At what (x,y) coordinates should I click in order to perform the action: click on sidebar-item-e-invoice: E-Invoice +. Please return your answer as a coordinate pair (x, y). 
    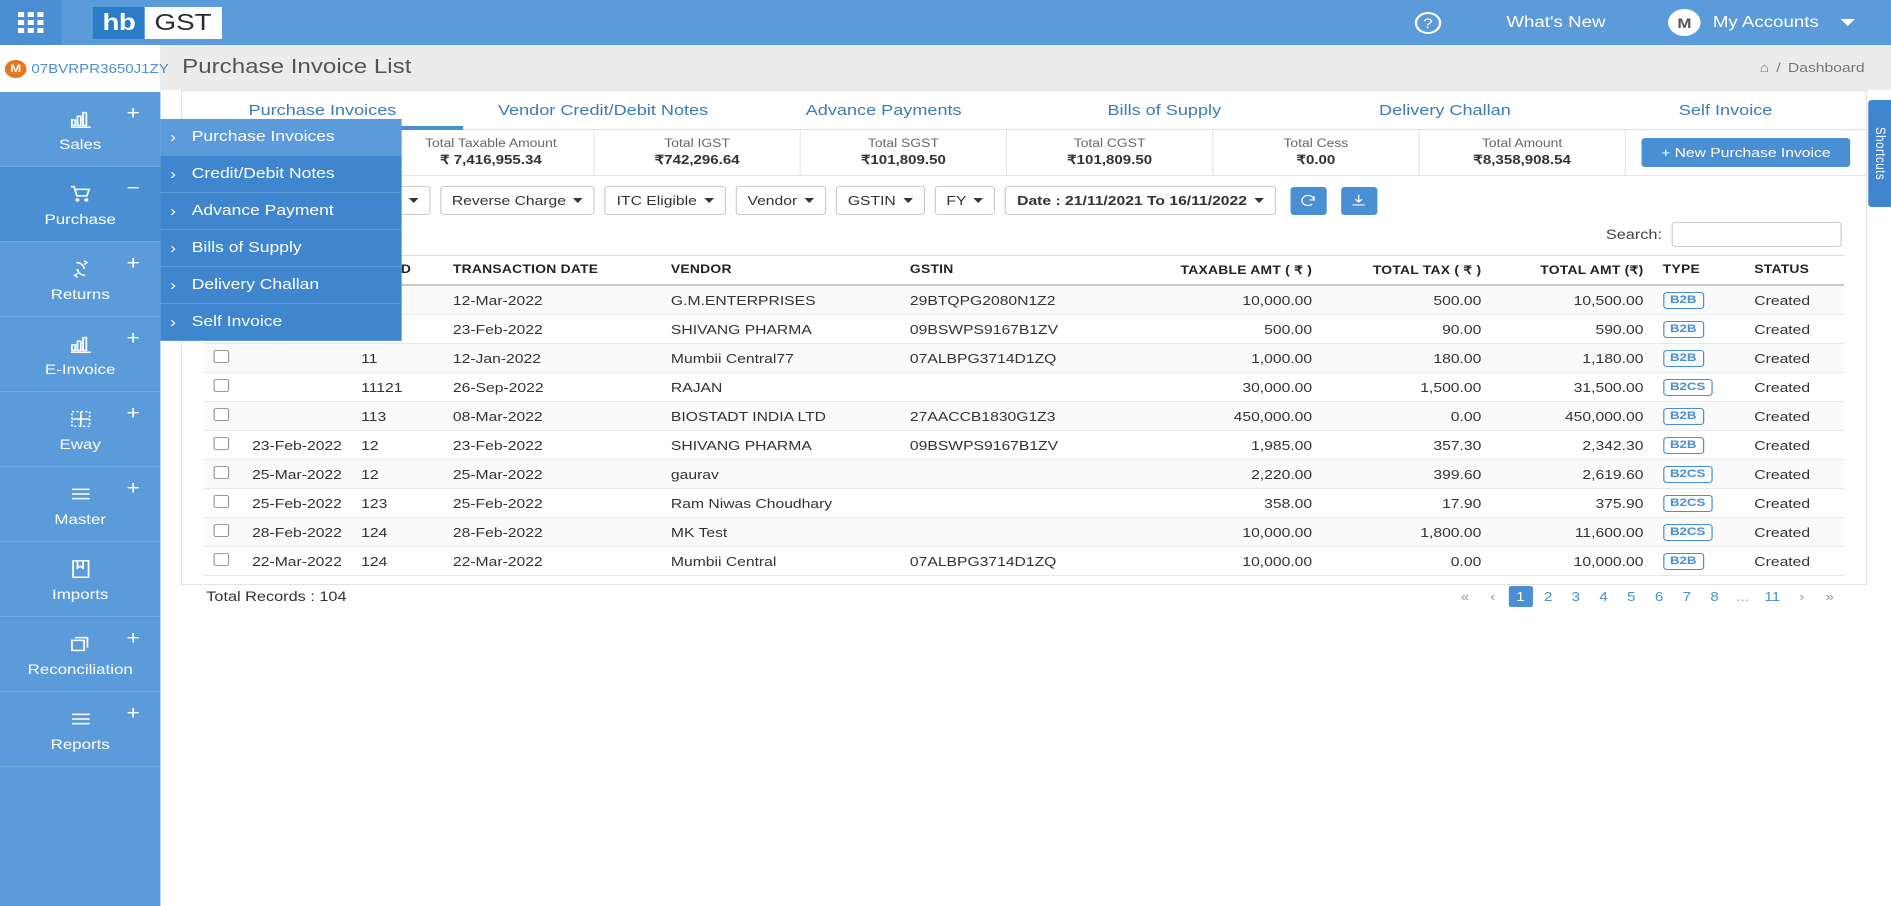
    Looking at the image, I should click on (80, 354).